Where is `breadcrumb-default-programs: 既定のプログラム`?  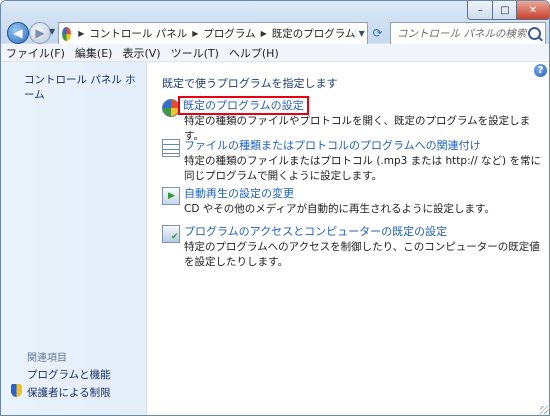 breadcrumb-default-programs: 既定のプログラム is located at coordinates (314, 33).